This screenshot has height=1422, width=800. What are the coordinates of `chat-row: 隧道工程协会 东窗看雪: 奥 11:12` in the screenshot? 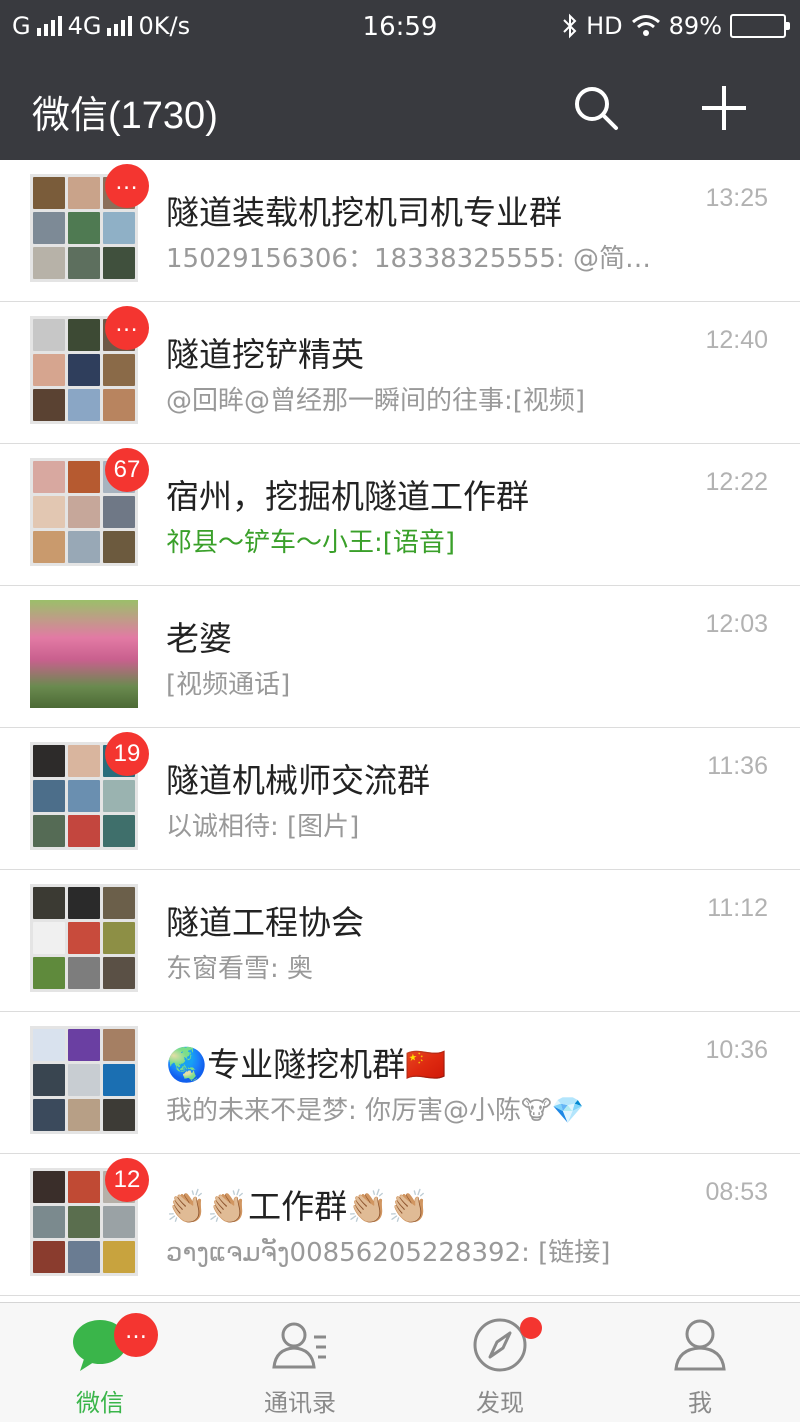 It's located at (400, 941).